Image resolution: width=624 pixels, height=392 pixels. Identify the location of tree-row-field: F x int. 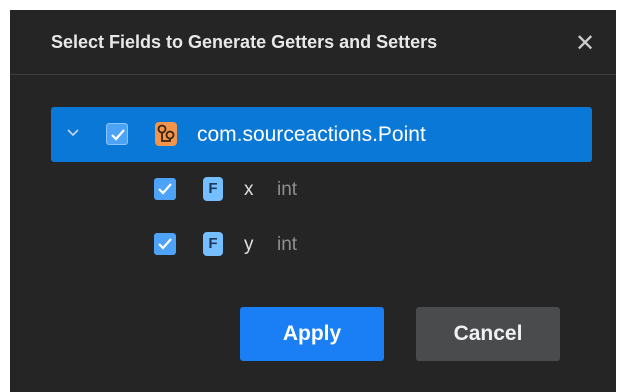
(321, 189).